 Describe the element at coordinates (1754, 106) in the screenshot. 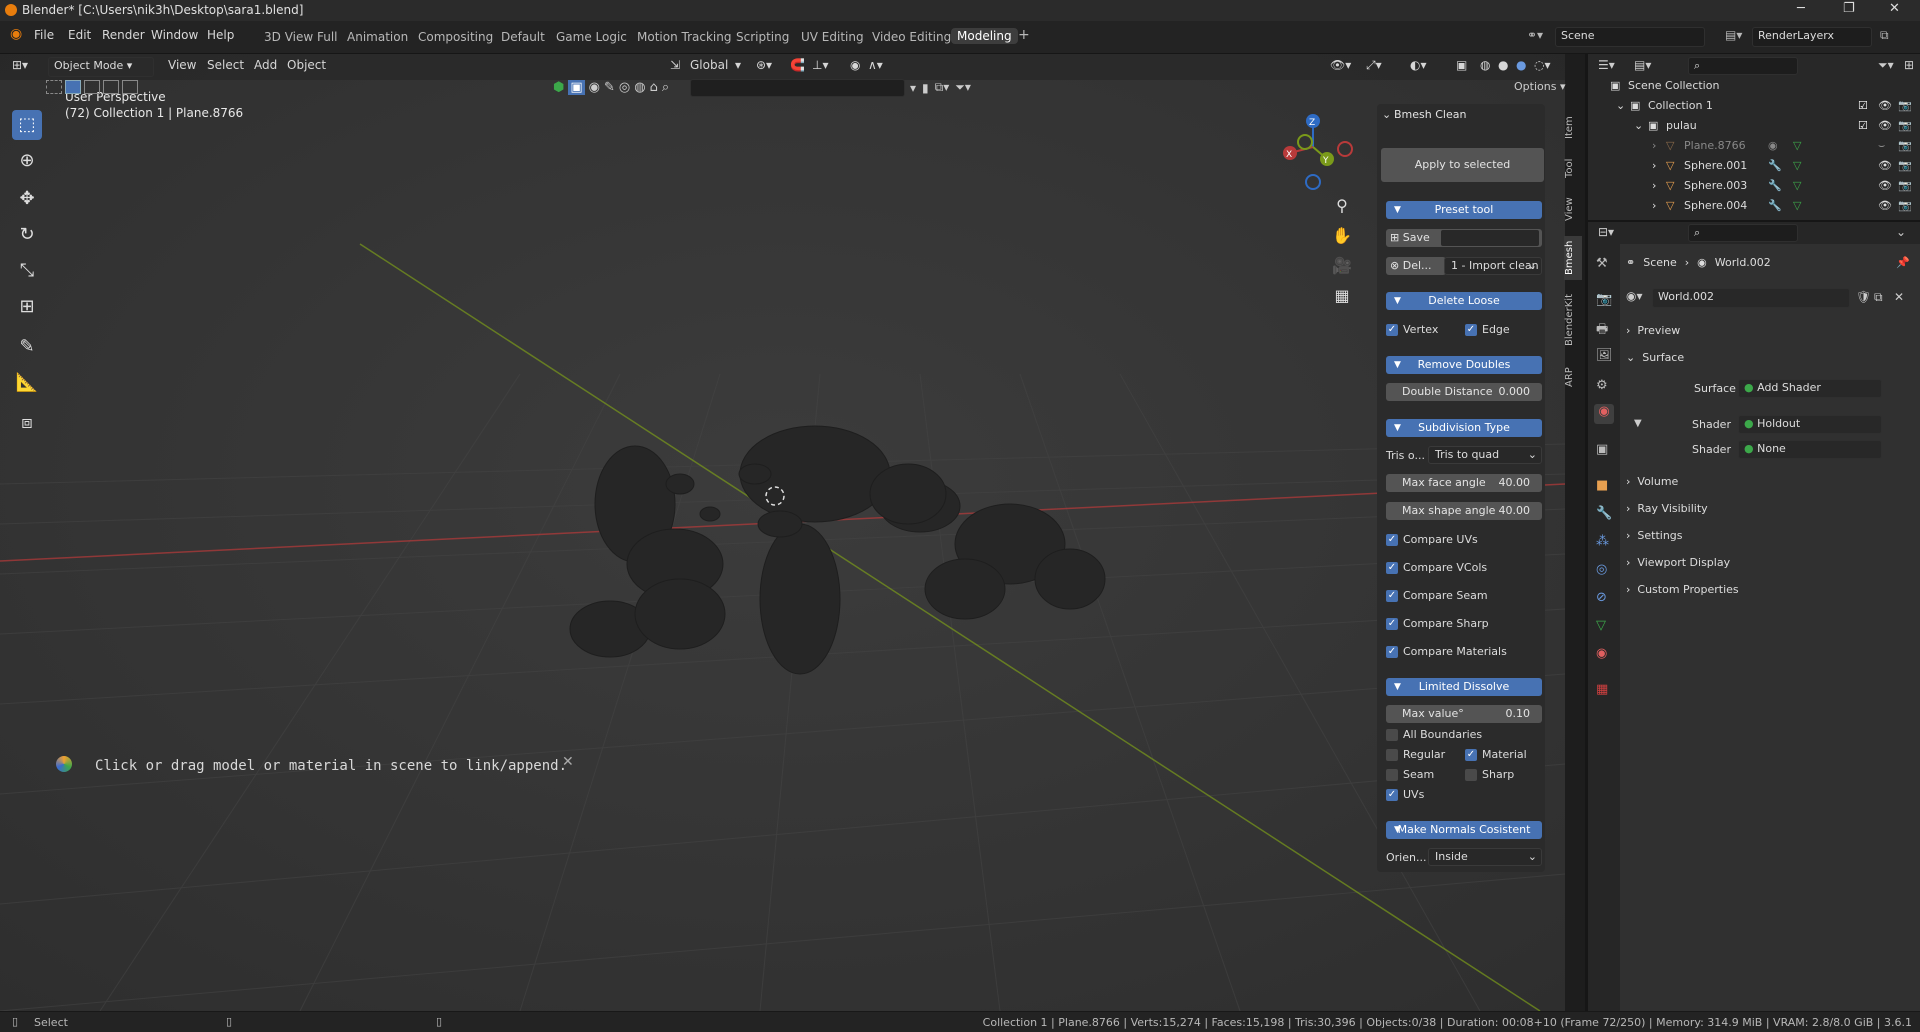

I see `outliner-row-collection-1: ⌄ ▣ Collection 1 ☑ 👁 📷` at that location.